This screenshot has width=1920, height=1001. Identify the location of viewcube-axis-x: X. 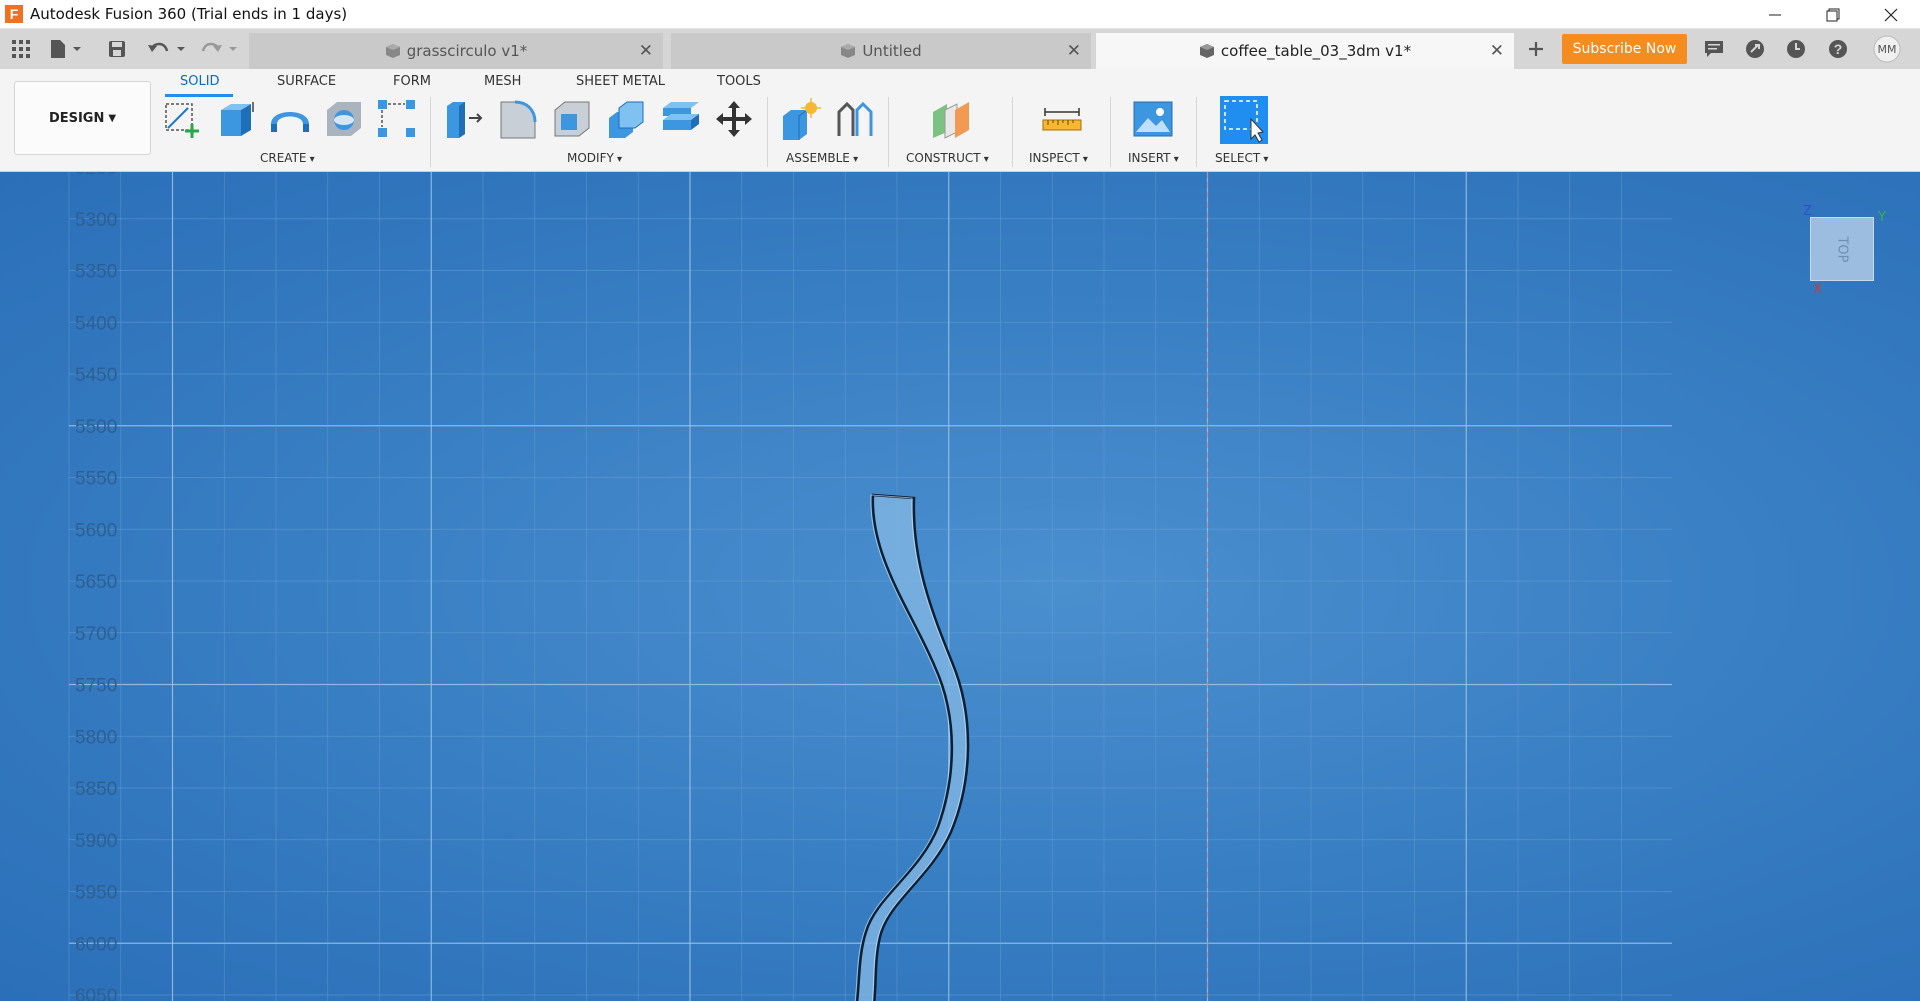
(1817, 289).